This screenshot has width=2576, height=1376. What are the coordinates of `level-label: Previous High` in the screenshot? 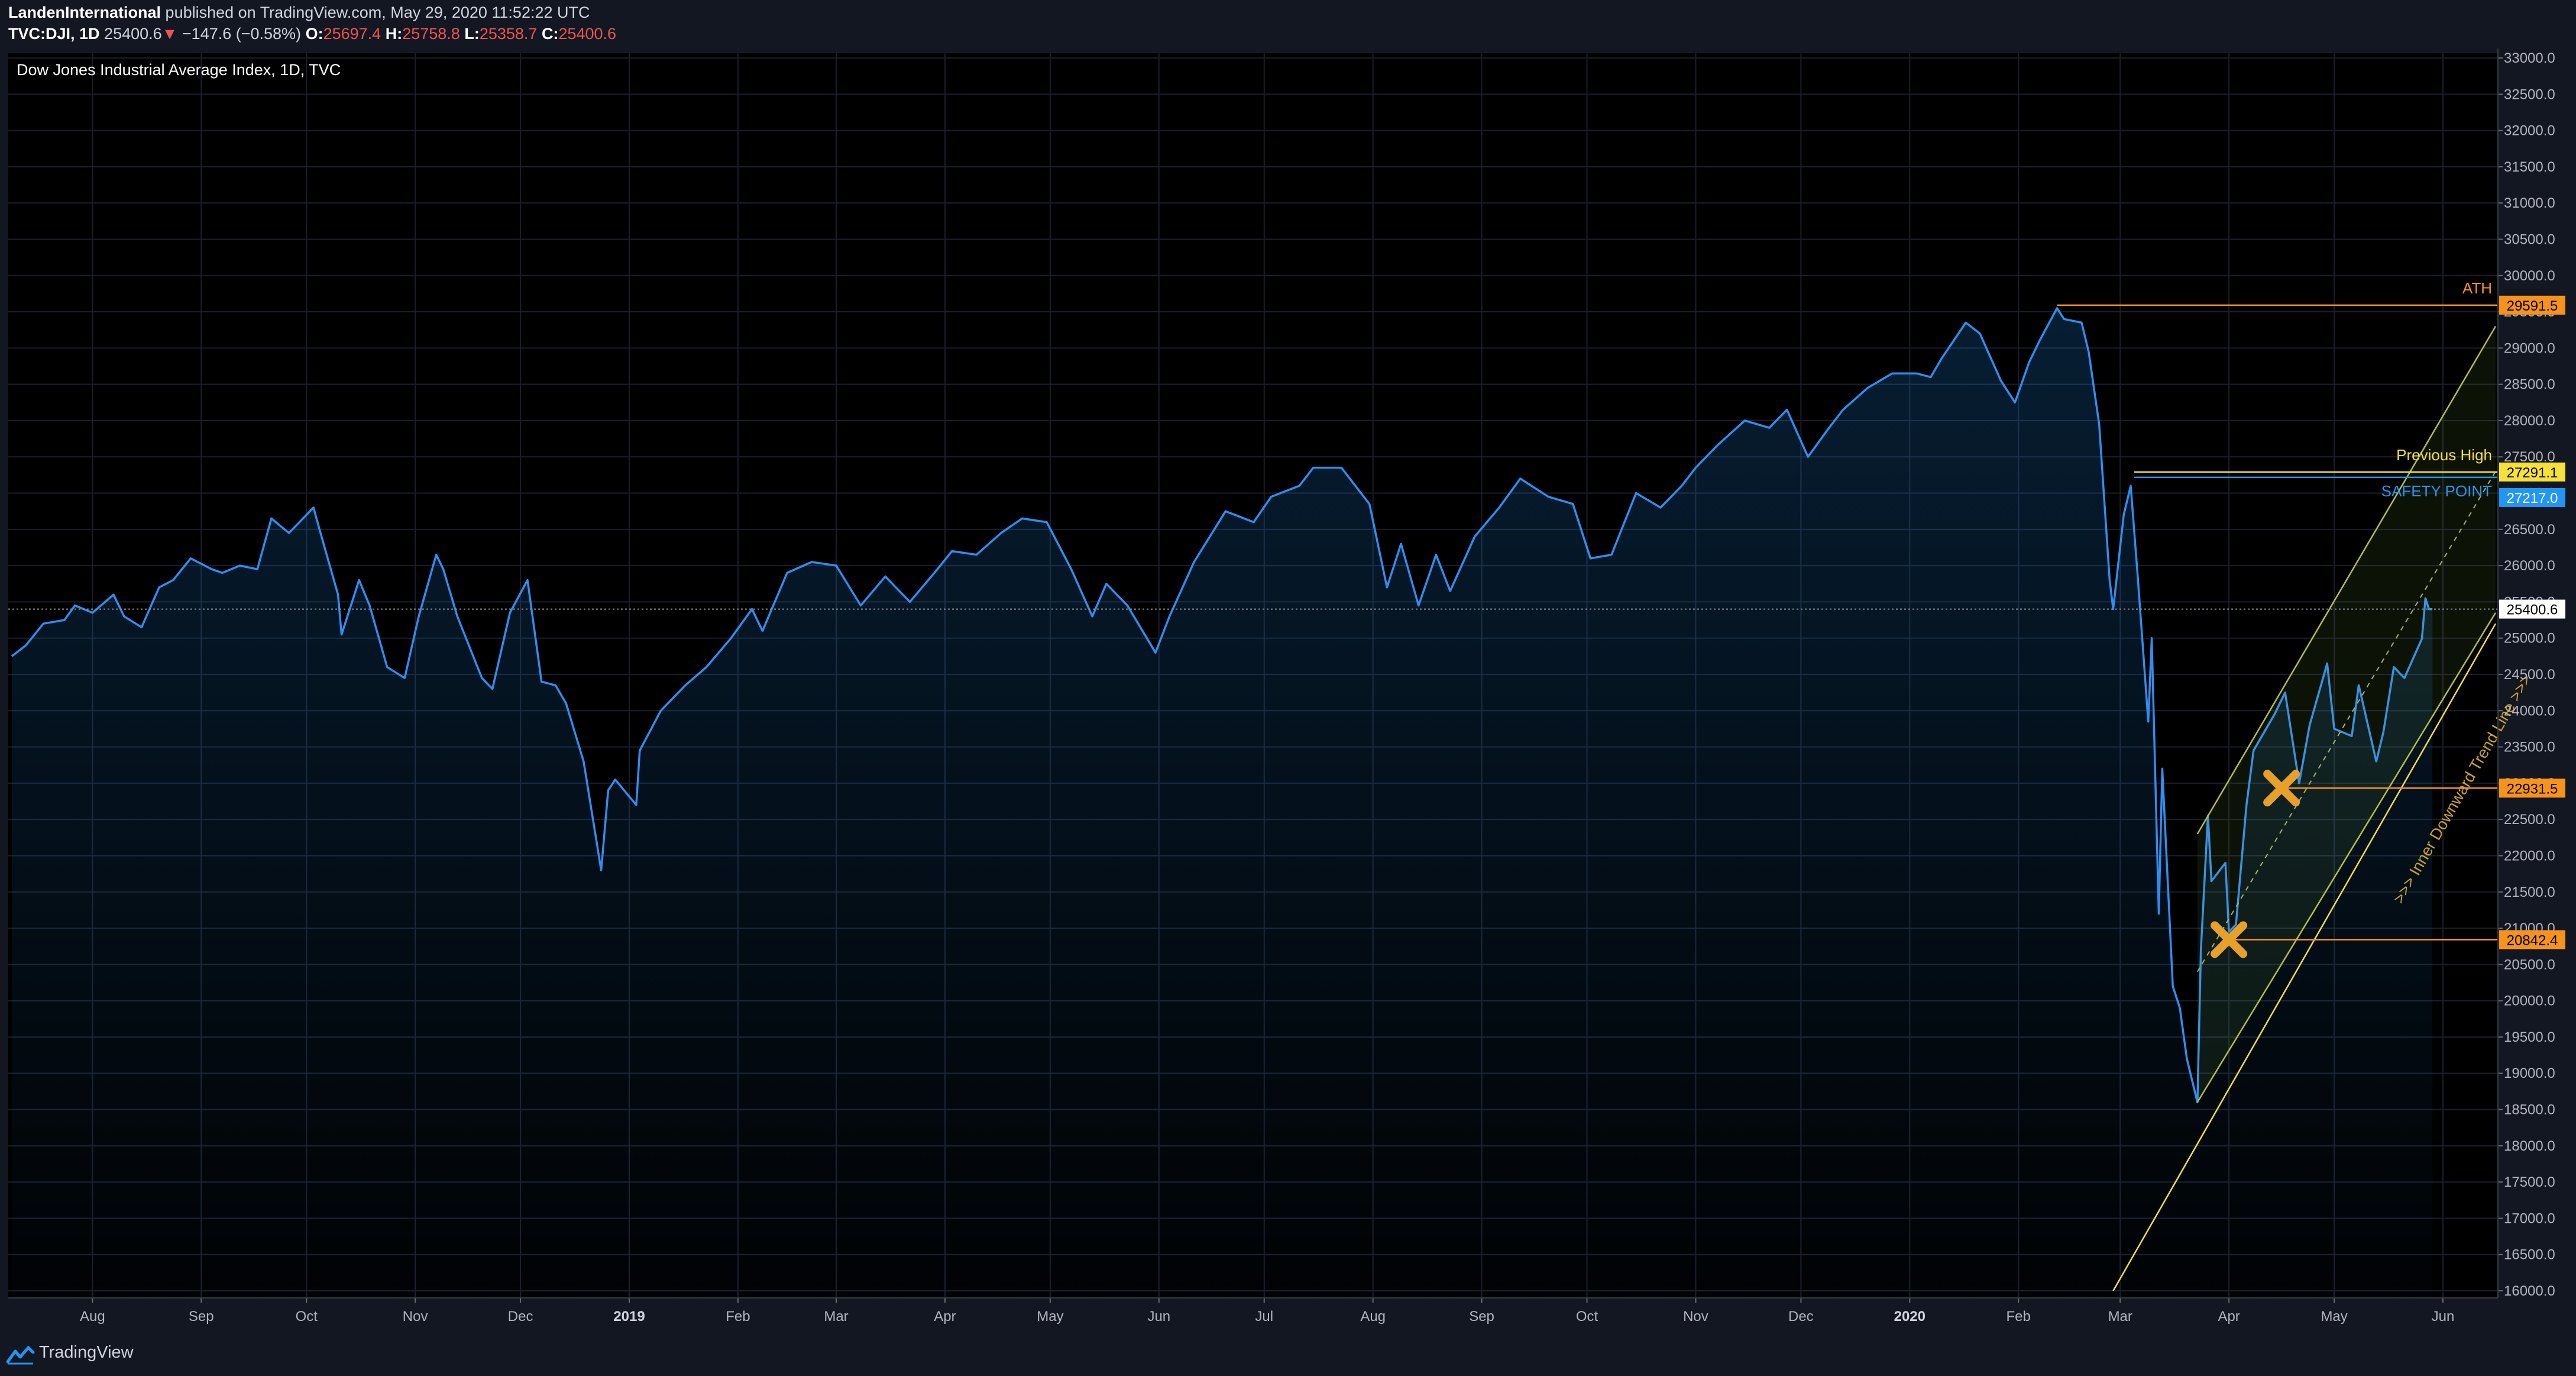 It's located at (2444, 455).